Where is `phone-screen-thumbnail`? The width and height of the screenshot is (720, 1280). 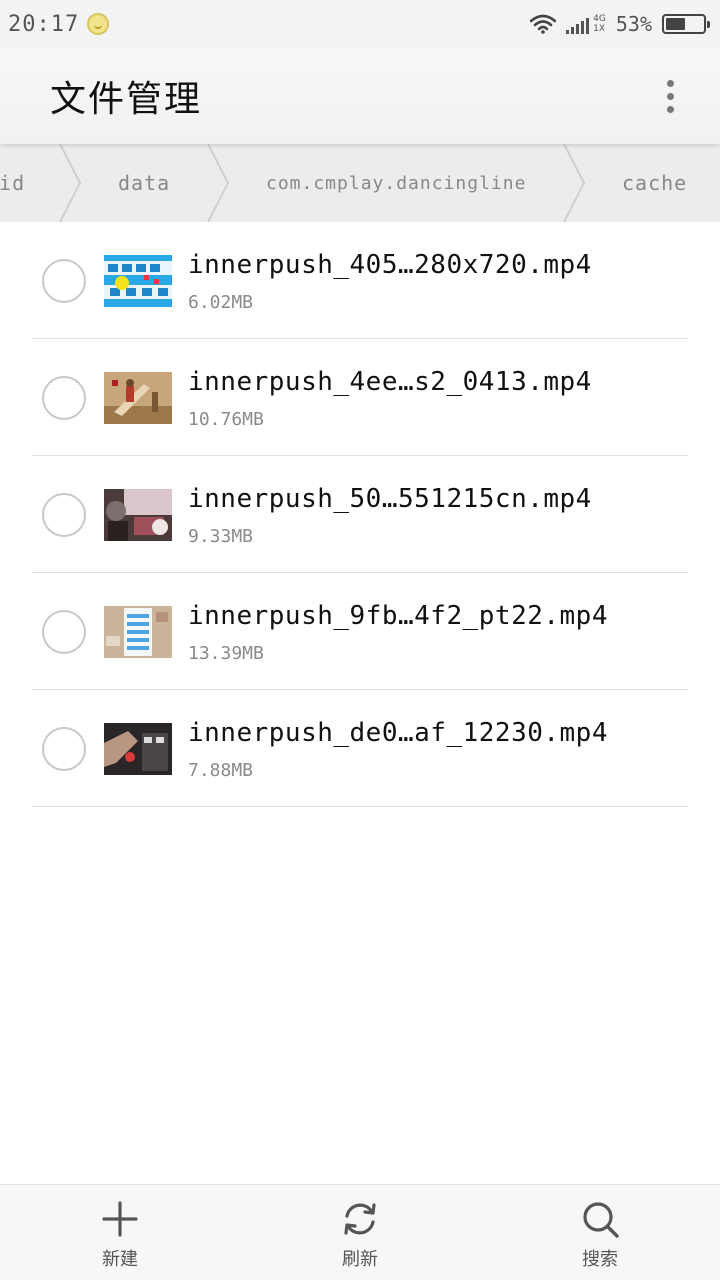 phone-screen-thumbnail is located at coordinates (138, 631).